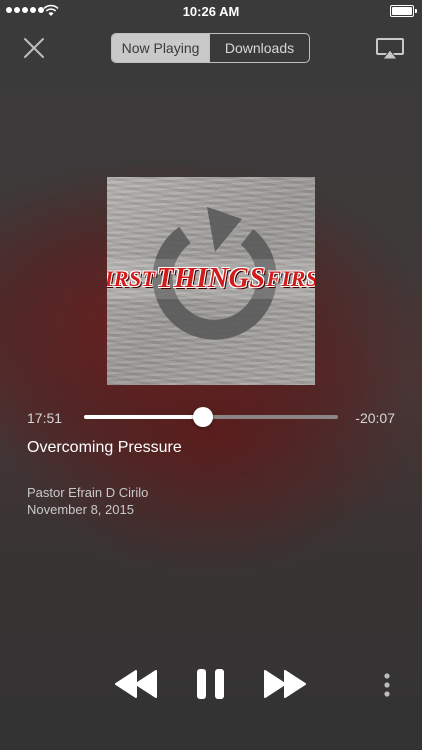 The height and width of the screenshot is (750, 422). Describe the element at coordinates (203, 417) in the screenshot. I see `progress-knob` at that location.